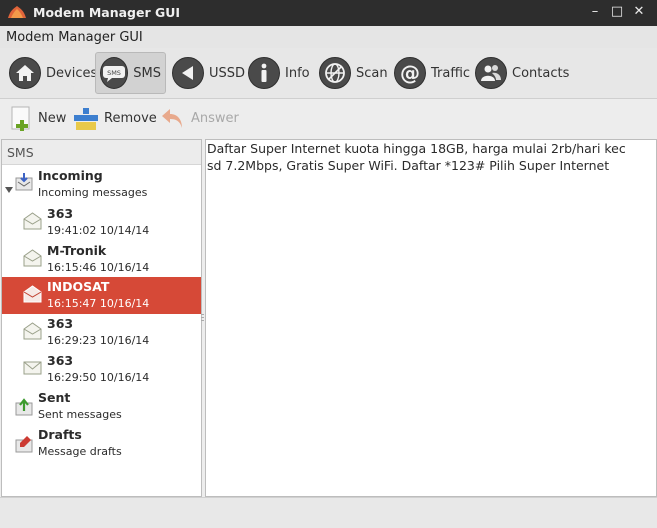 This screenshot has width=657, height=528. What do you see at coordinates (72, 73) in the screenshot?
I see `devices-label: Devices` at bounding box center [72, 73].